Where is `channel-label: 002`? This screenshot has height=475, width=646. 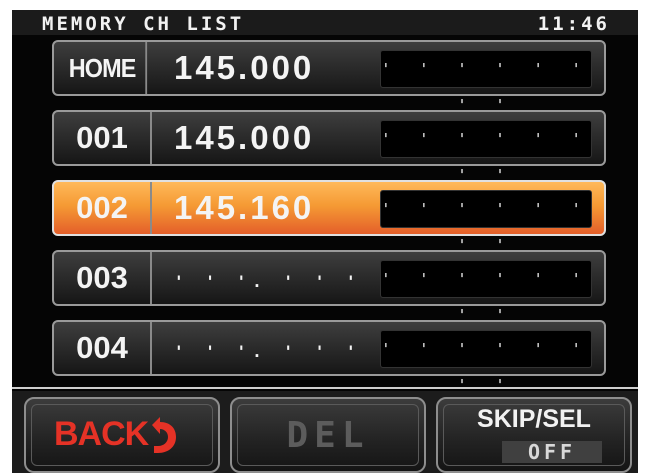 channel-label: 002 is located at coordinates (103, 208).